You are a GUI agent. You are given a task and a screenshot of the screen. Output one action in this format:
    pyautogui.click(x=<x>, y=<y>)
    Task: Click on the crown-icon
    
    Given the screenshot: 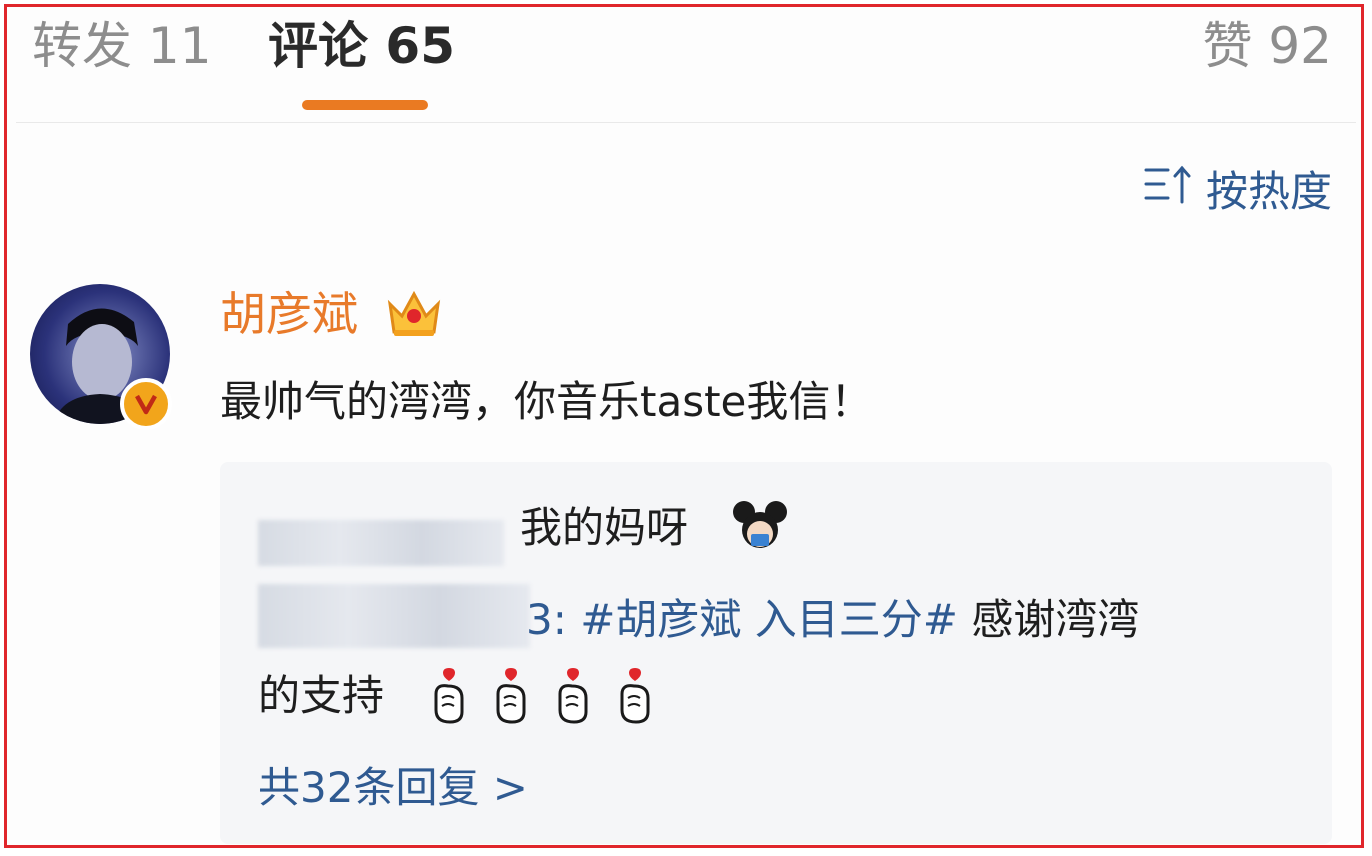 What is the action you would take?
    pyautogui.click(x=414, y=313)
    